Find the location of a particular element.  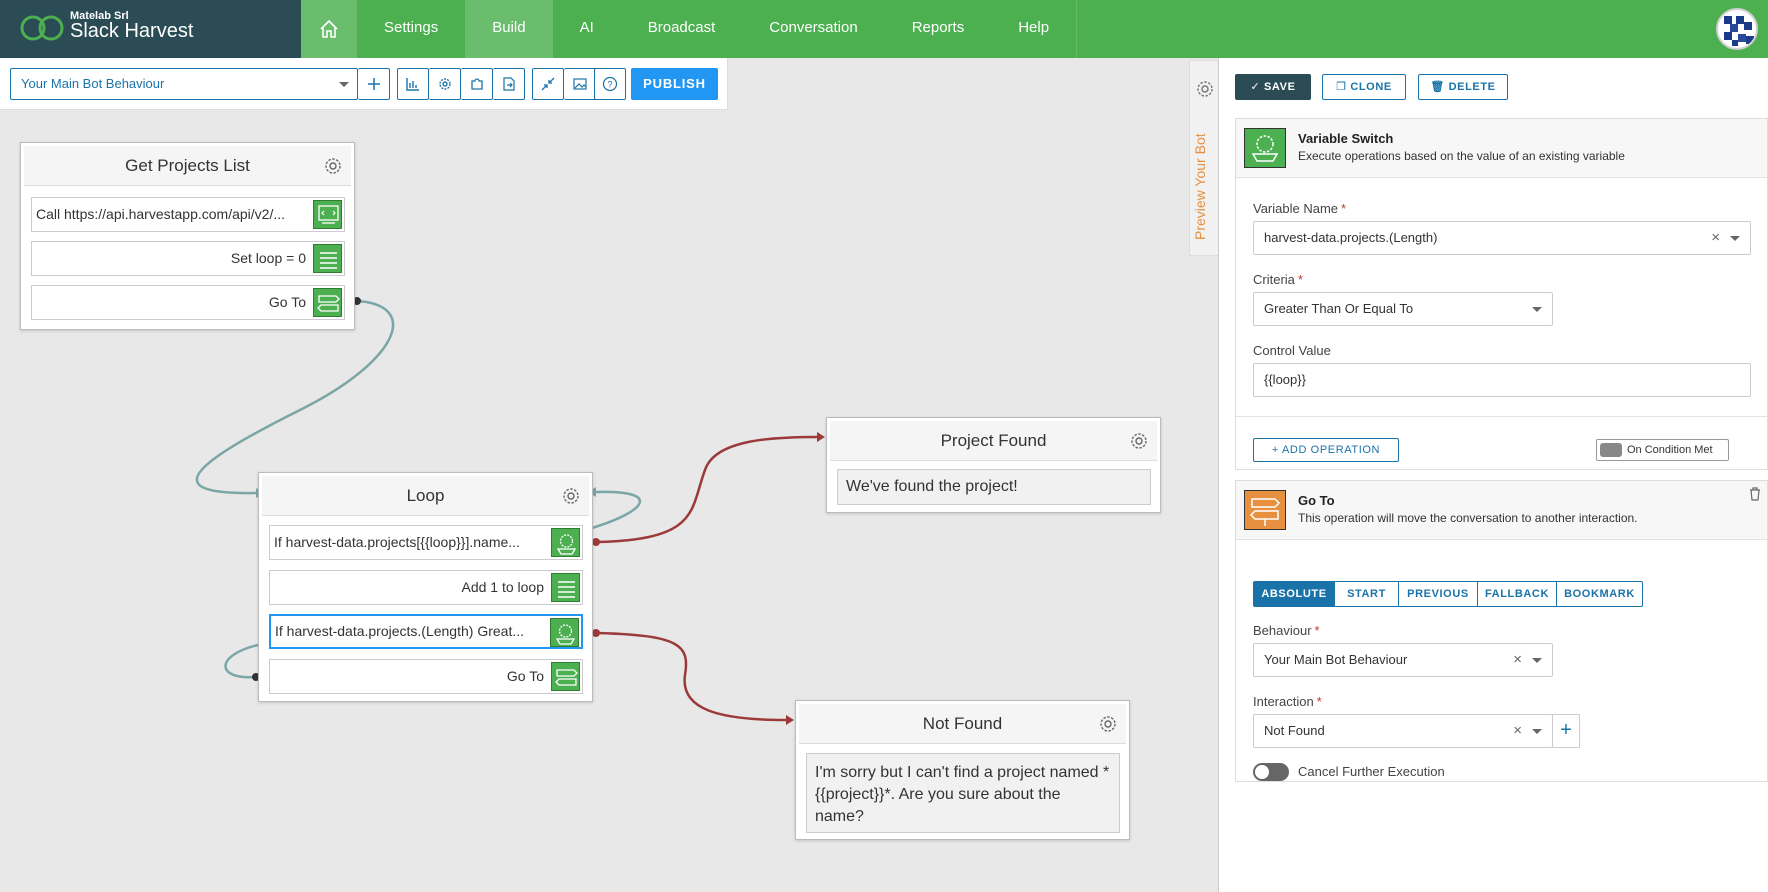

node-title: Project Found is located at coordinates (993, 440).